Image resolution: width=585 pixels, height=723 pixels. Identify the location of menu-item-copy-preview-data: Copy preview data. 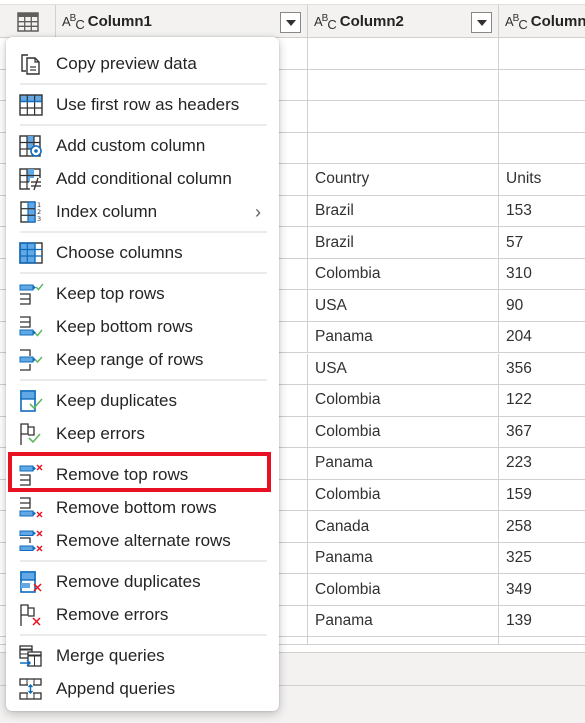
(142, 63).